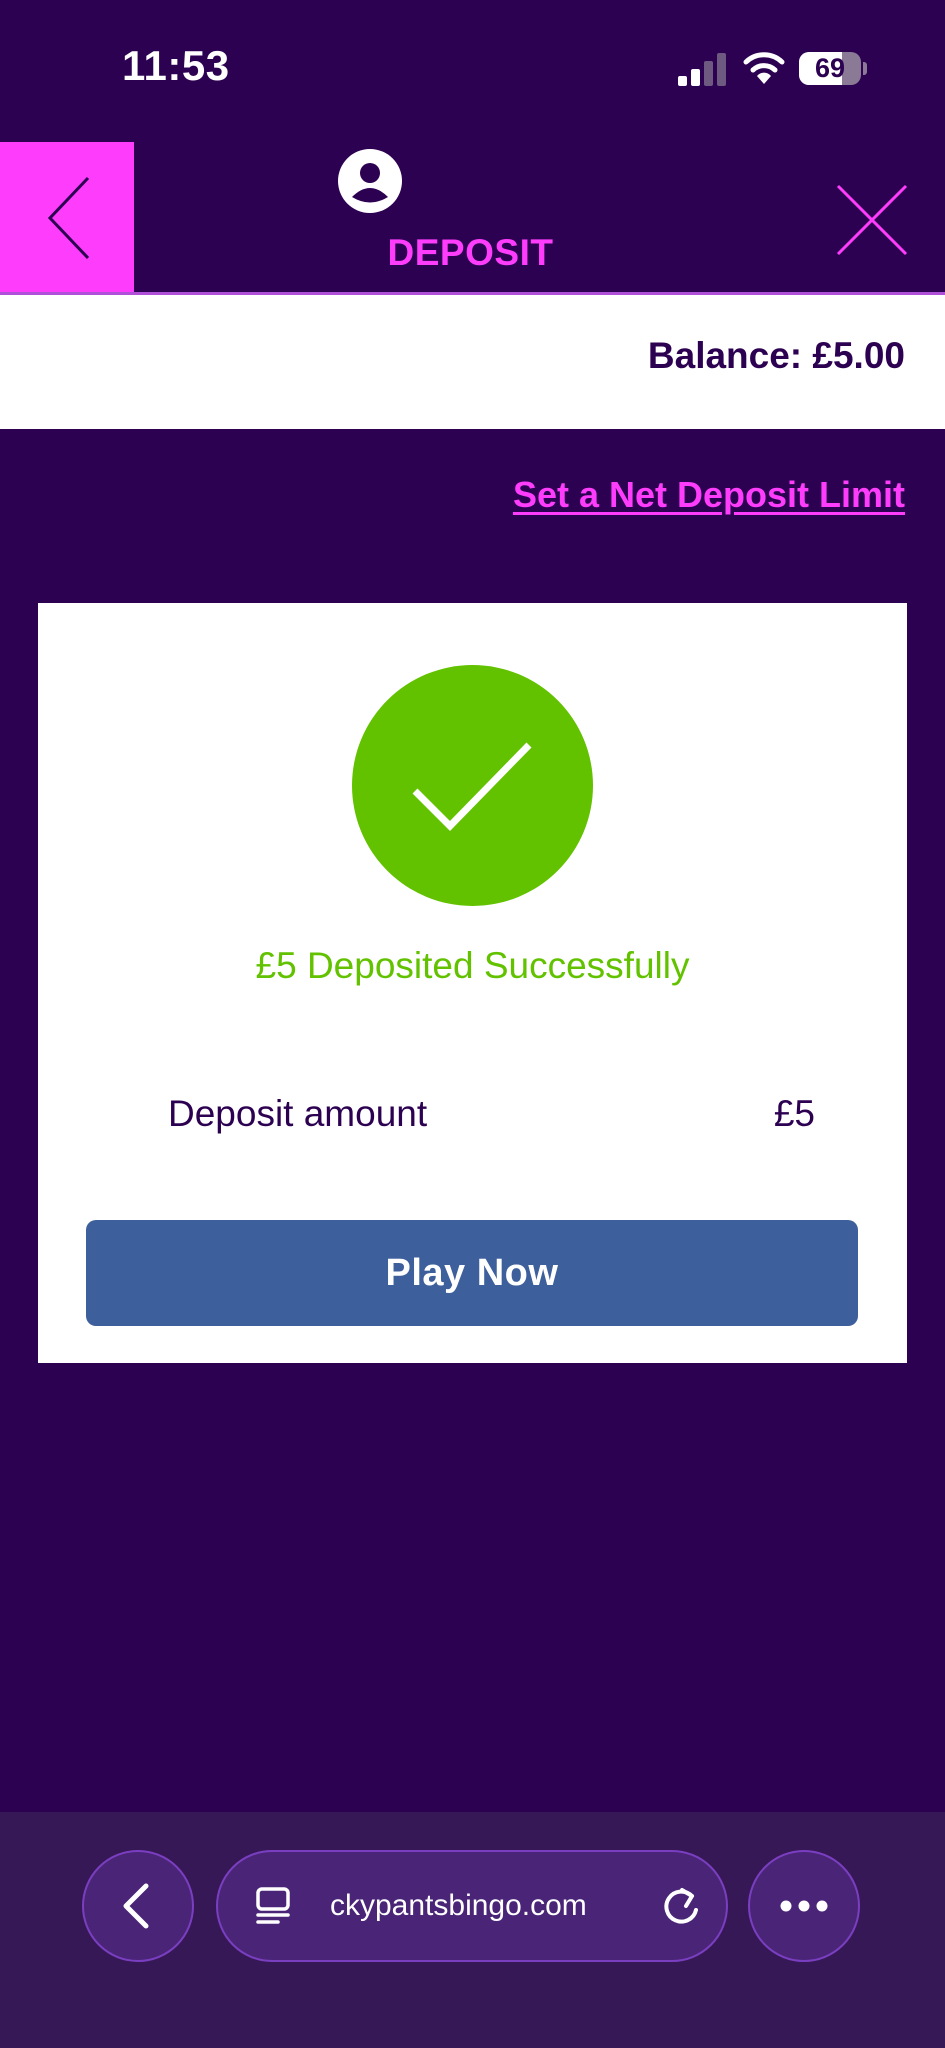 This screenshot has width=945, height=2048. What do you see at coordinates (472, 362) in the screenshot?
I see `balance-bar: Balance: £5.00` at bounding box center [472, 362].